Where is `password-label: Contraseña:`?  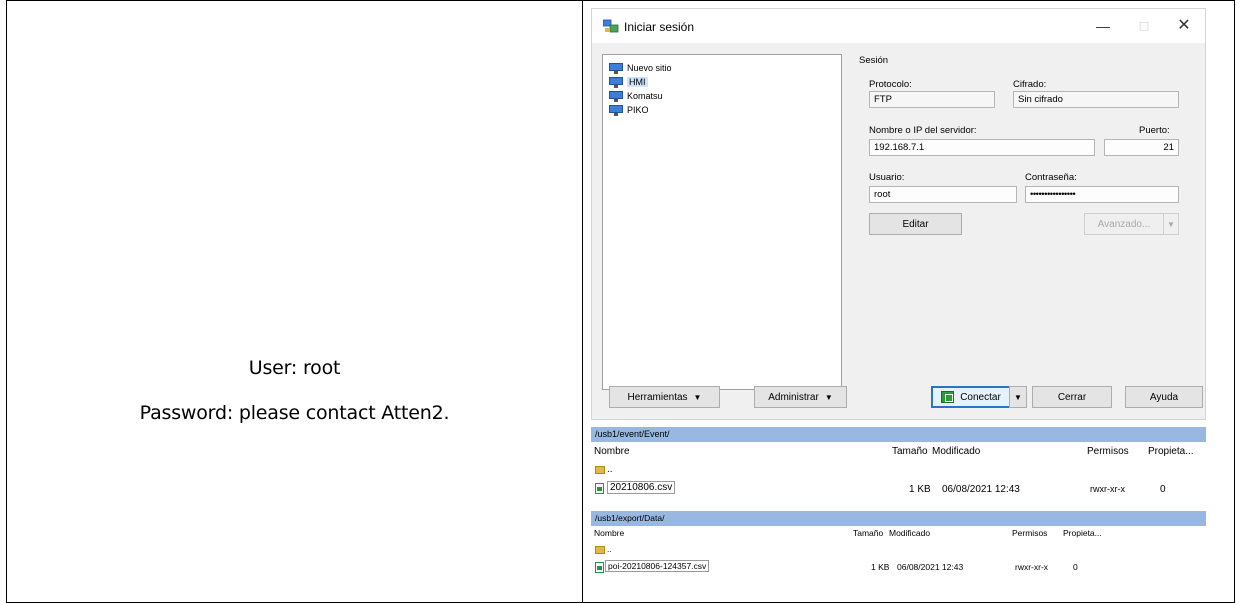 password-label: Contraseña: is located at coordinates (1051, 177).